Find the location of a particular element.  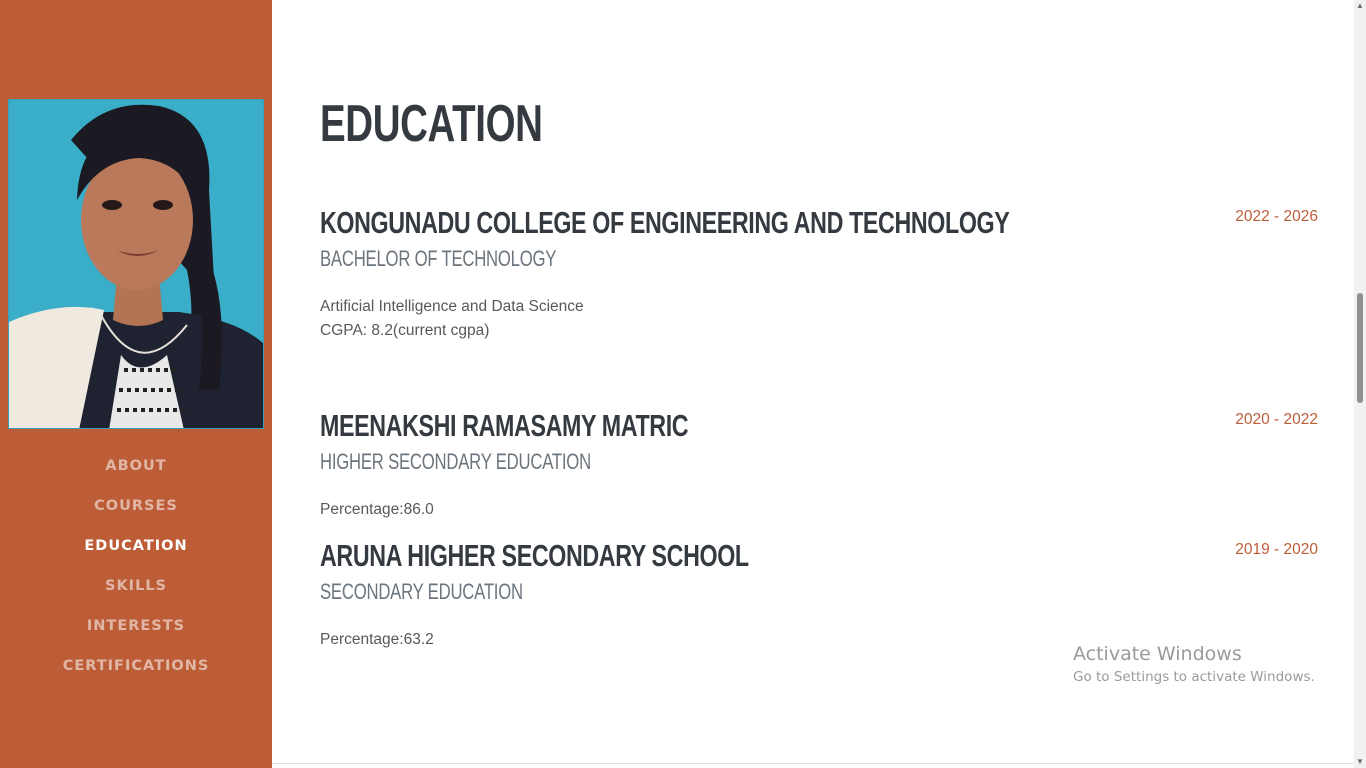

vertical-scrollbar: ▲ ▼ is located at coordinates (1360, 384).